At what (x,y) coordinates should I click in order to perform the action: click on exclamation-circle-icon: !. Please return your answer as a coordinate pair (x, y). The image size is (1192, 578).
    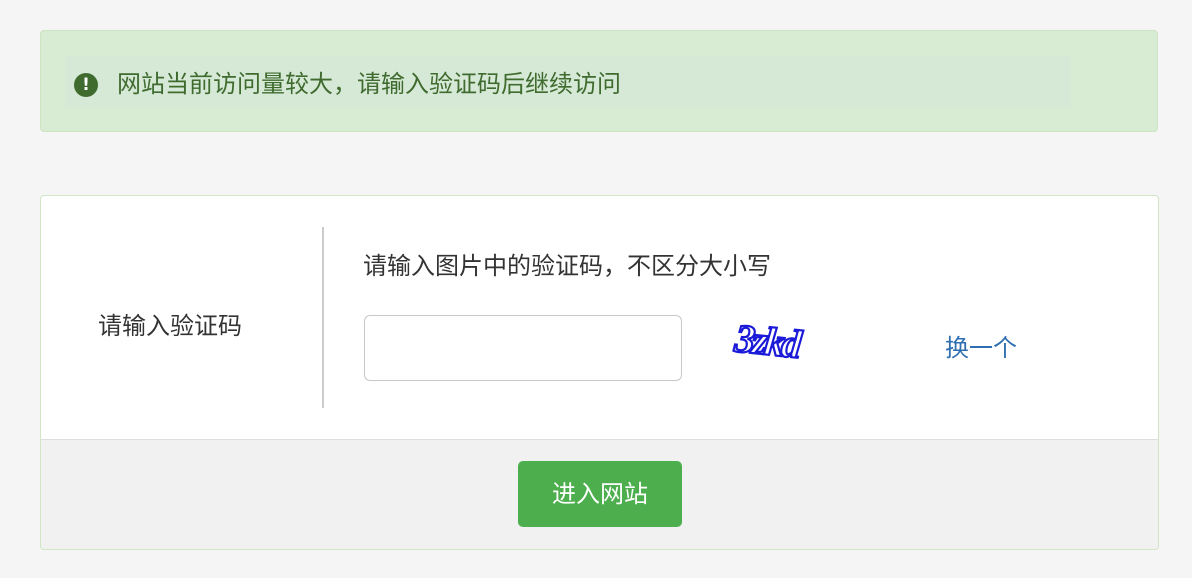
    Looking at the image, I should click on (86, 85).